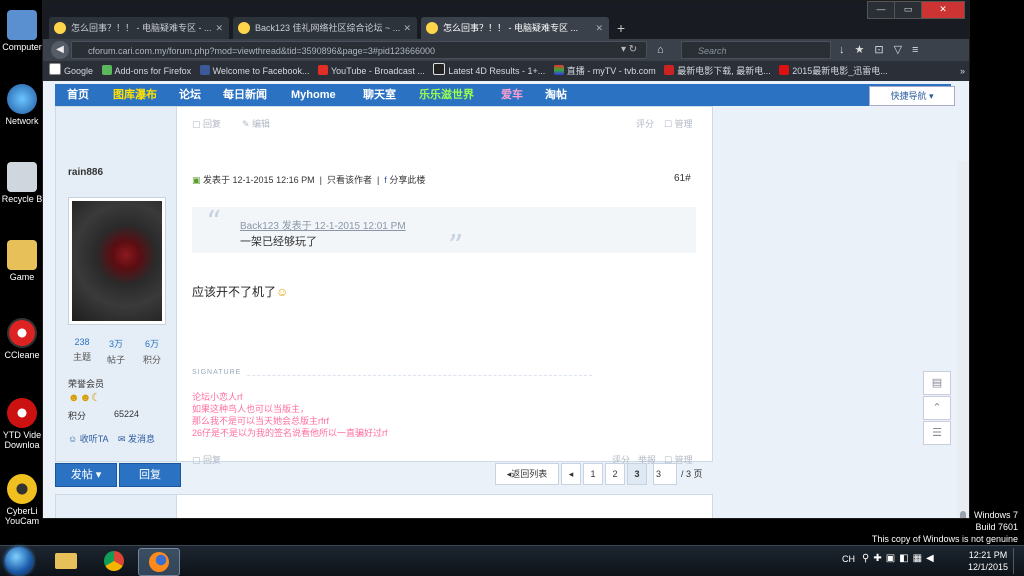 The height and width of the screenshot is (576, 1024). Describe the element at coordinates (115, 344) in the screenshot. I see `stat-value: 3万` at that location.